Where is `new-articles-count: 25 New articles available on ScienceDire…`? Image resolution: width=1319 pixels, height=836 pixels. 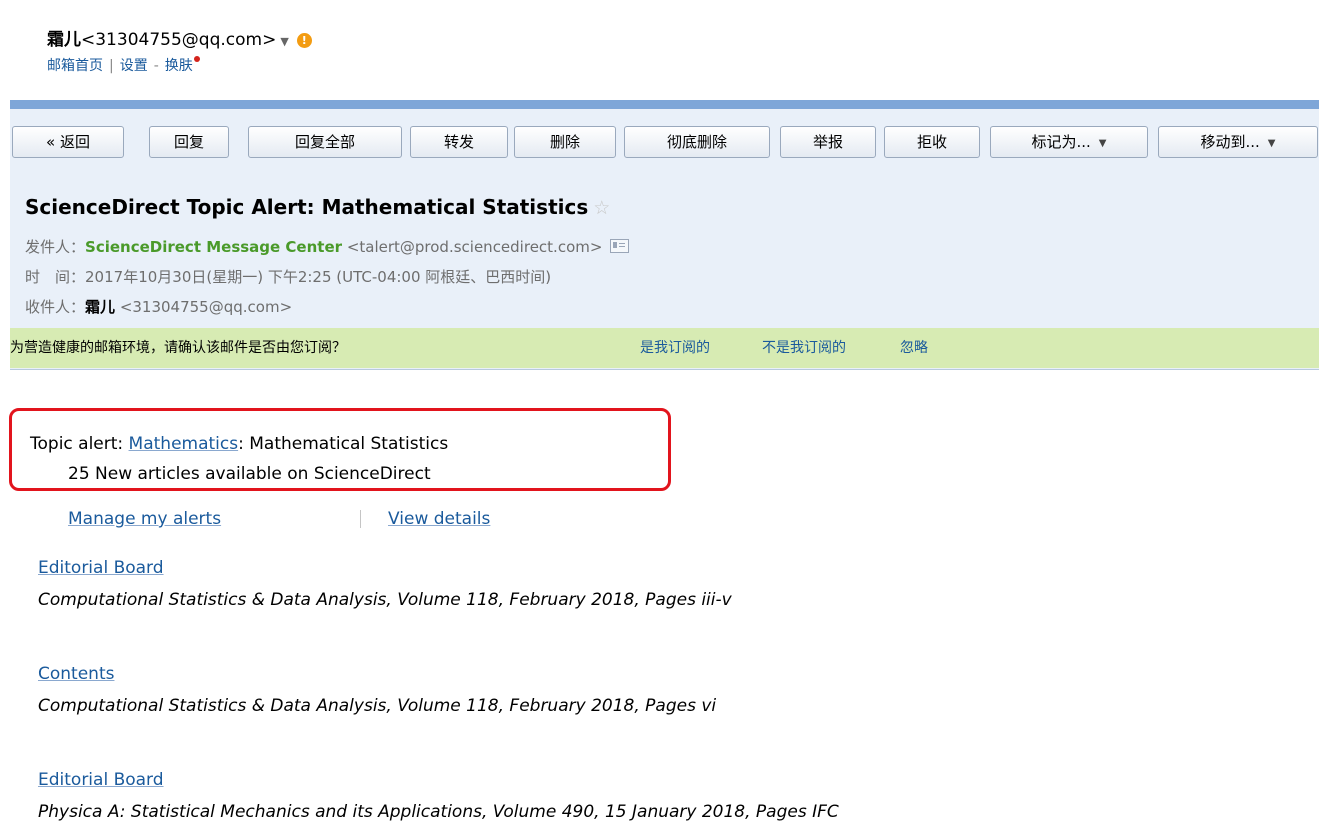
new-articles-count: 25 New articles available on ScienceDire… is located at coordinates (249, 474).